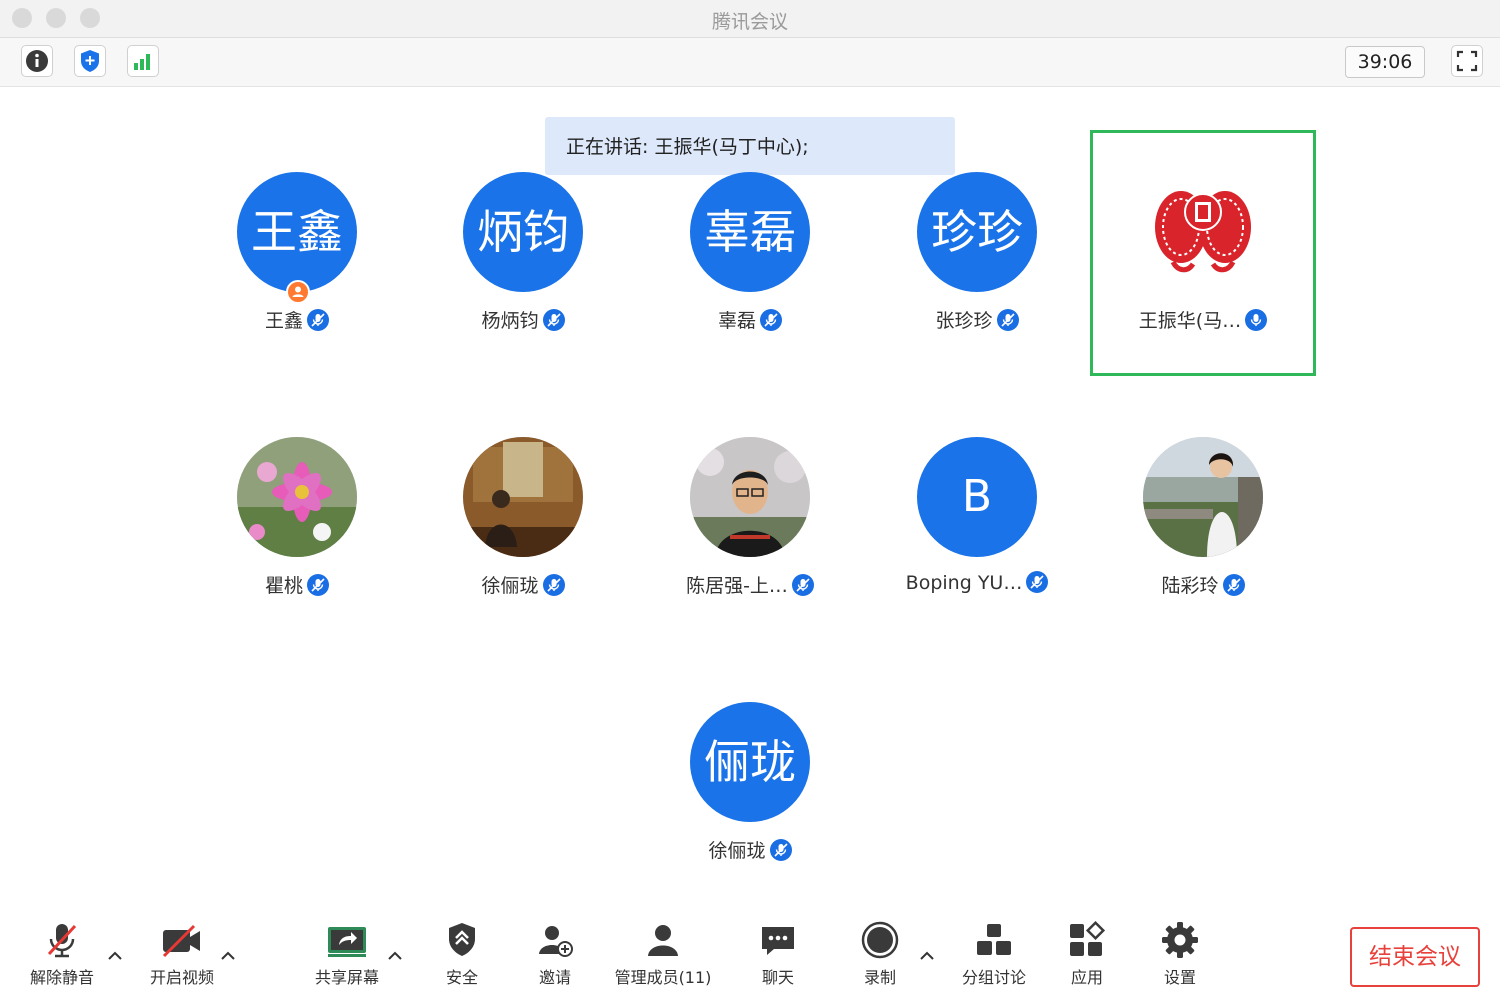 Image resolution: width=1500 pixels, height=1000 pixels. I want to click on start-video-label: 开启视频, so click(181, 977).